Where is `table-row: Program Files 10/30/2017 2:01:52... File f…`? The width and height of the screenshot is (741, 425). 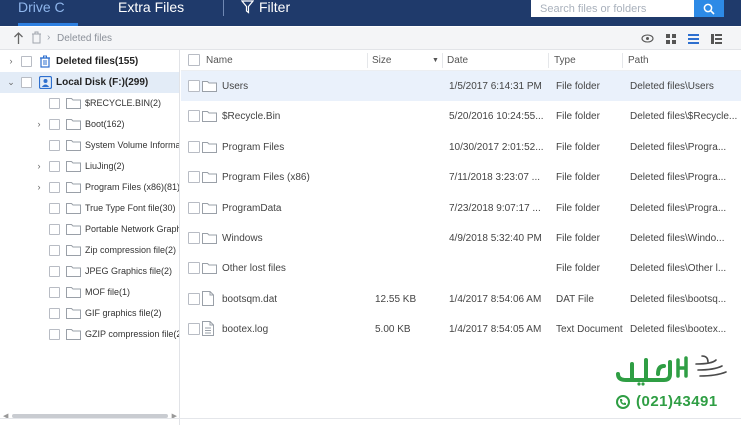
table-row: Program Files 10/30/2017 2:01:52... File f… is located at coordinates (461, 147).